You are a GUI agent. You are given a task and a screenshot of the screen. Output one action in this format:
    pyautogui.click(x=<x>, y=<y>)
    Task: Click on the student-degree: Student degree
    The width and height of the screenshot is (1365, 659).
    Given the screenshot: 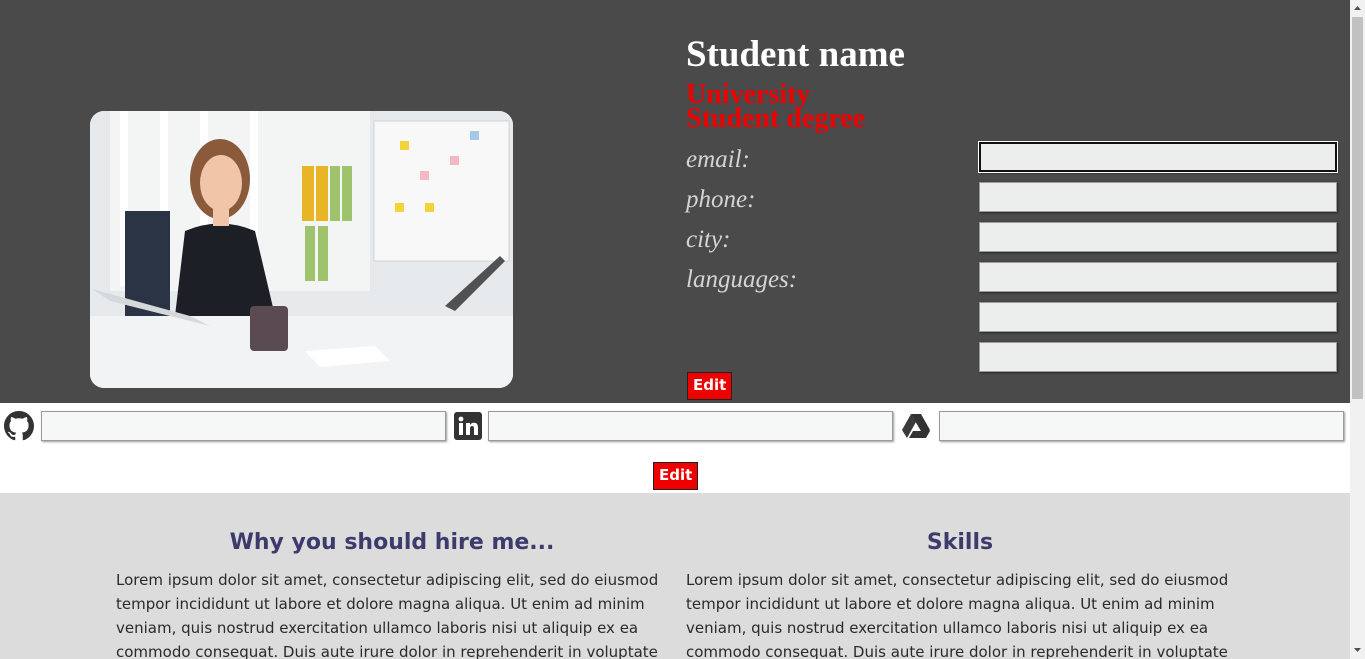 What is the action you would take?
    pyautogui.click(x=776, y=118)
    